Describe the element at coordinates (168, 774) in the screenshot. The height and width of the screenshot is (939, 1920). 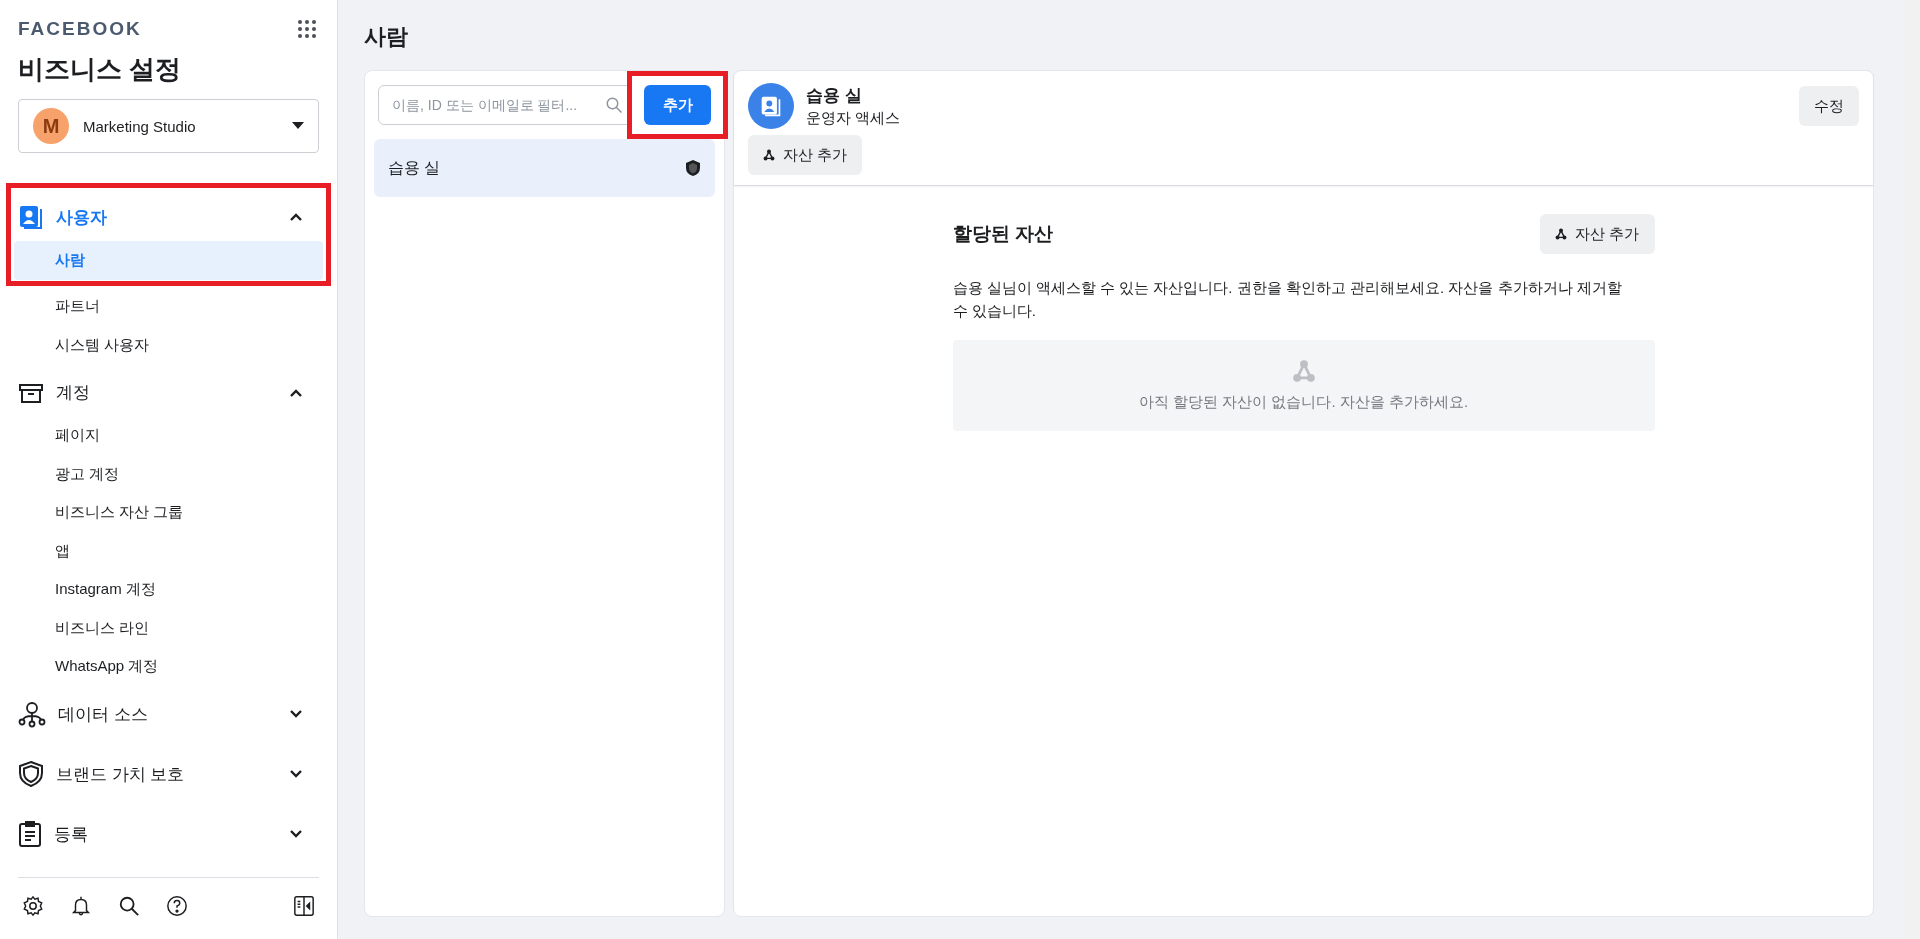
I see `nav-section: 브랜드 가치 보호` at that location.